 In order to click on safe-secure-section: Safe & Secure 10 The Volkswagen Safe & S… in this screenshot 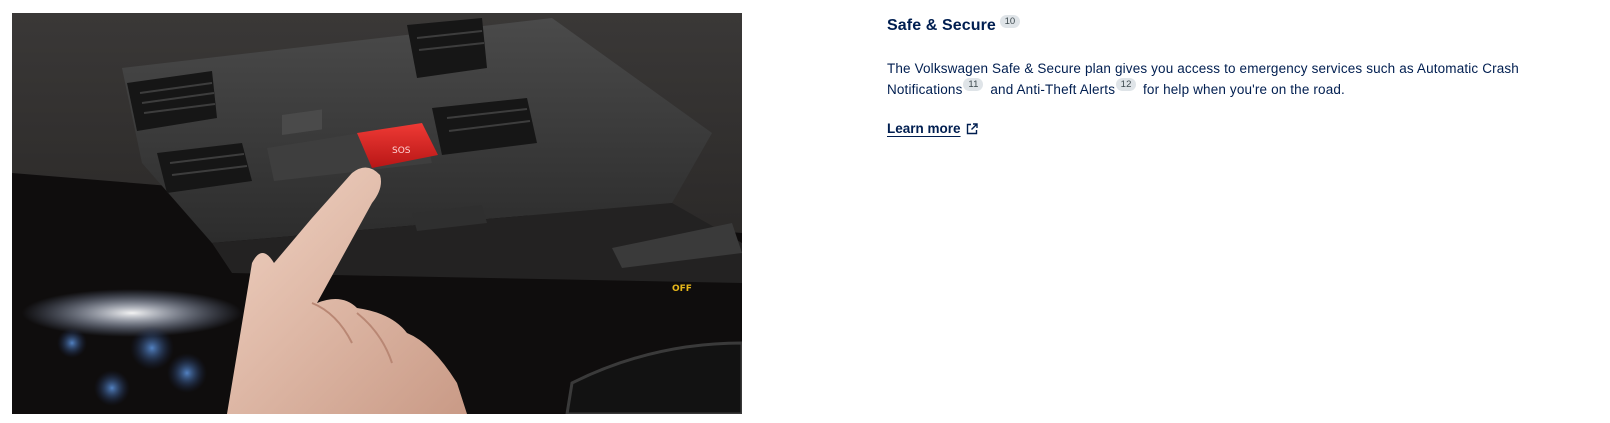, I will do `click(1207, 75)`.